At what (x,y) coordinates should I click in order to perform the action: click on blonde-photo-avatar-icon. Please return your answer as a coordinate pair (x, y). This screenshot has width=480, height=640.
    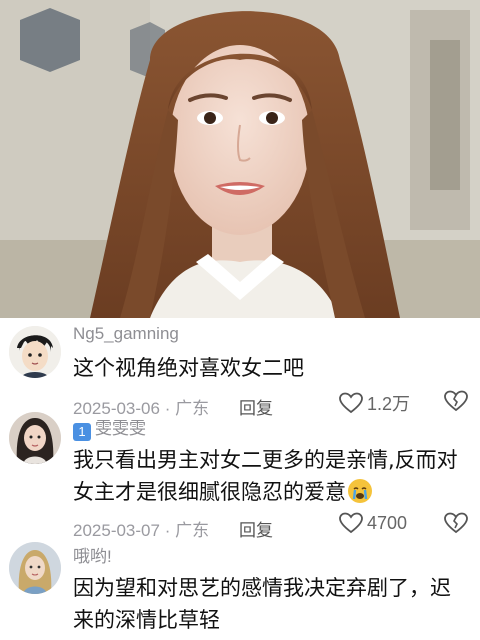
    Looking at the image, I should click on (35, 568).